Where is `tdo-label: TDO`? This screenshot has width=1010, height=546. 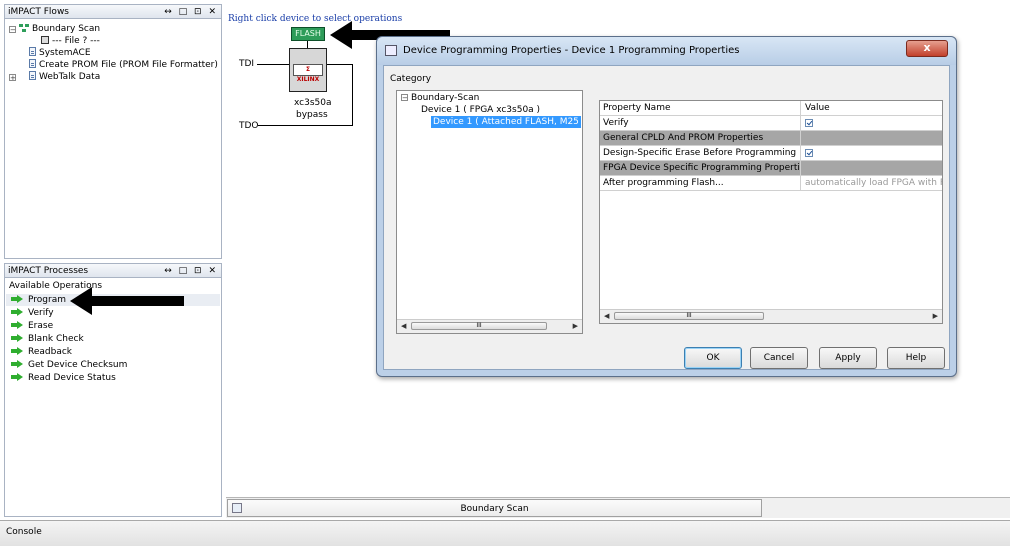
tdo-label: TDO is located at coordinates (249, 126).